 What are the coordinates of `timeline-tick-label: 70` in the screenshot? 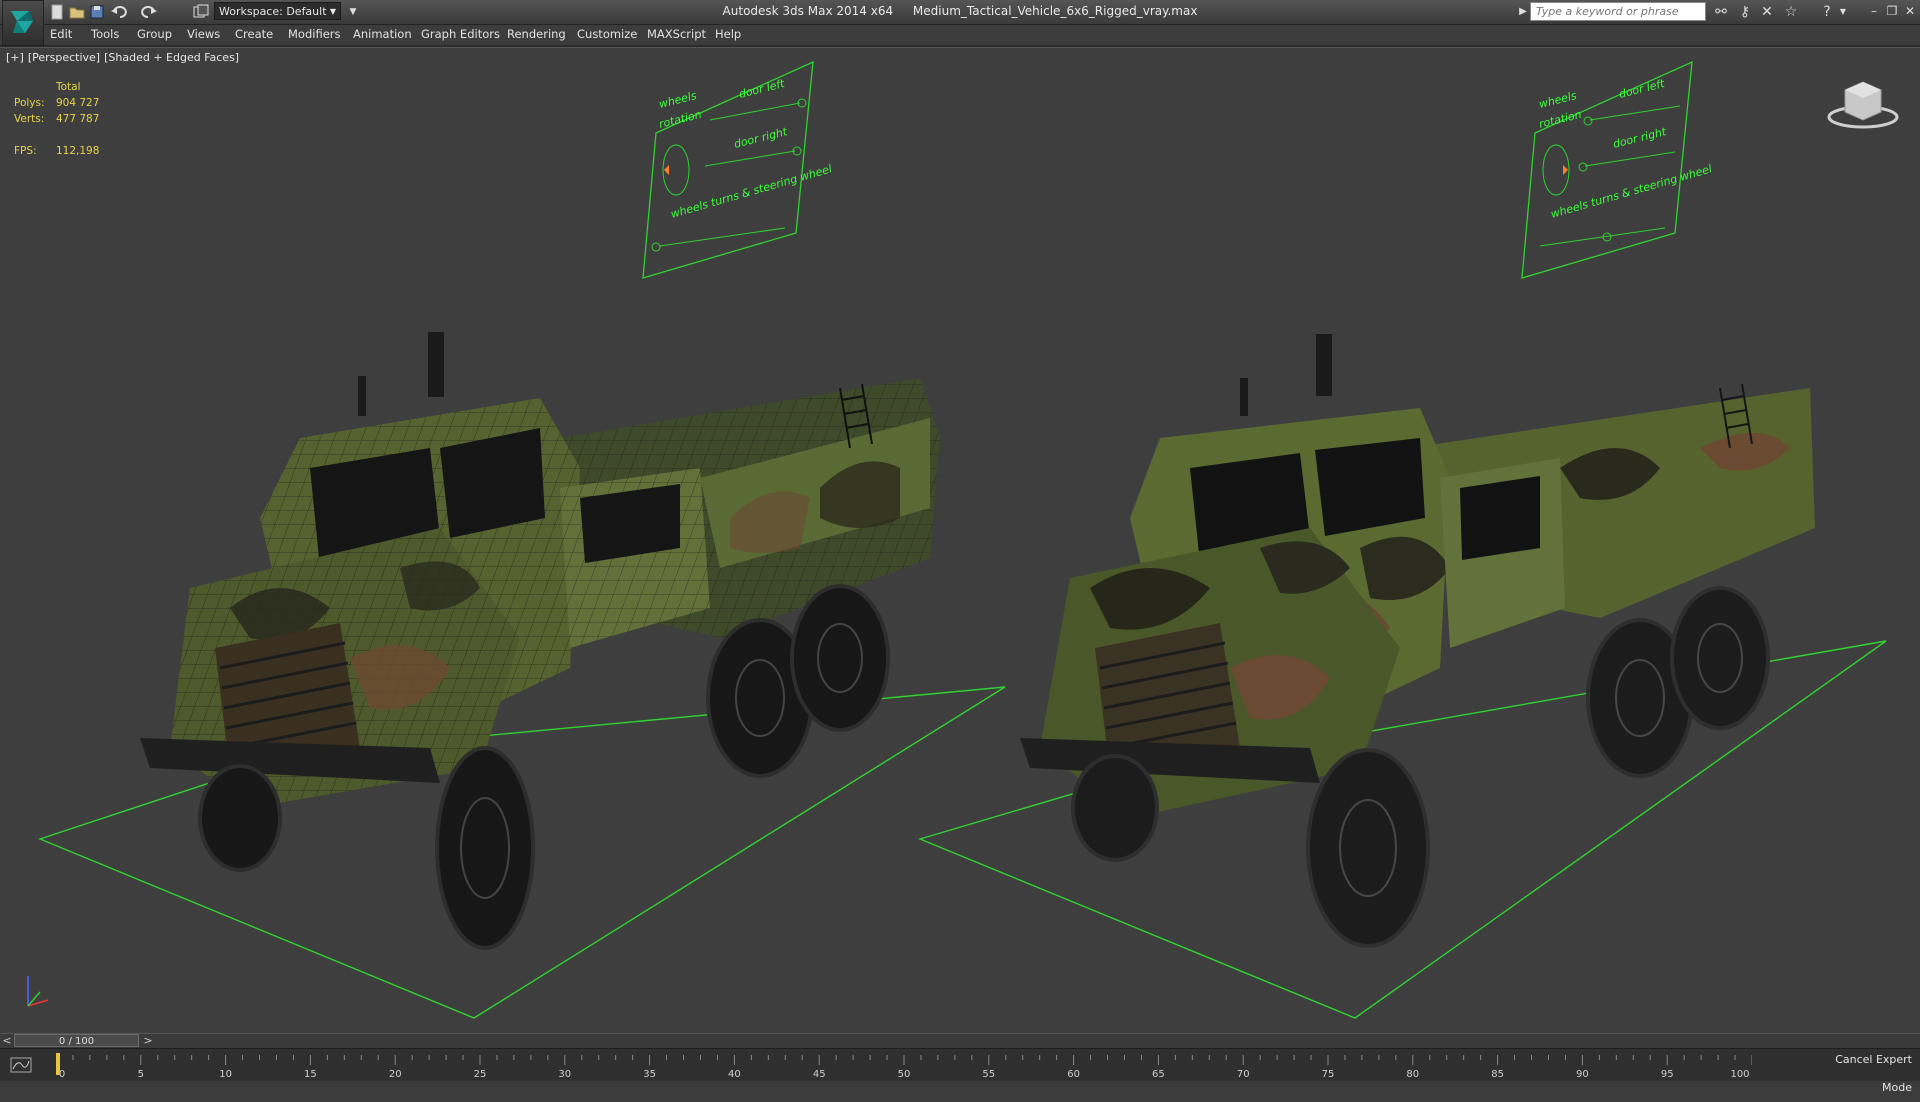 It's located at (1243, 1074).